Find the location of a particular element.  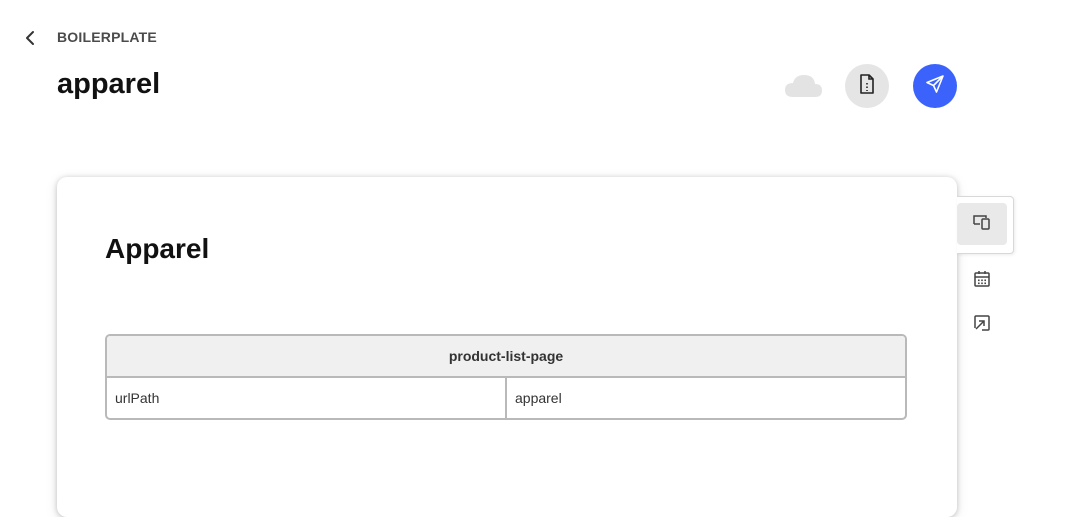

open-in-icon is located at coordinates (982, 325).